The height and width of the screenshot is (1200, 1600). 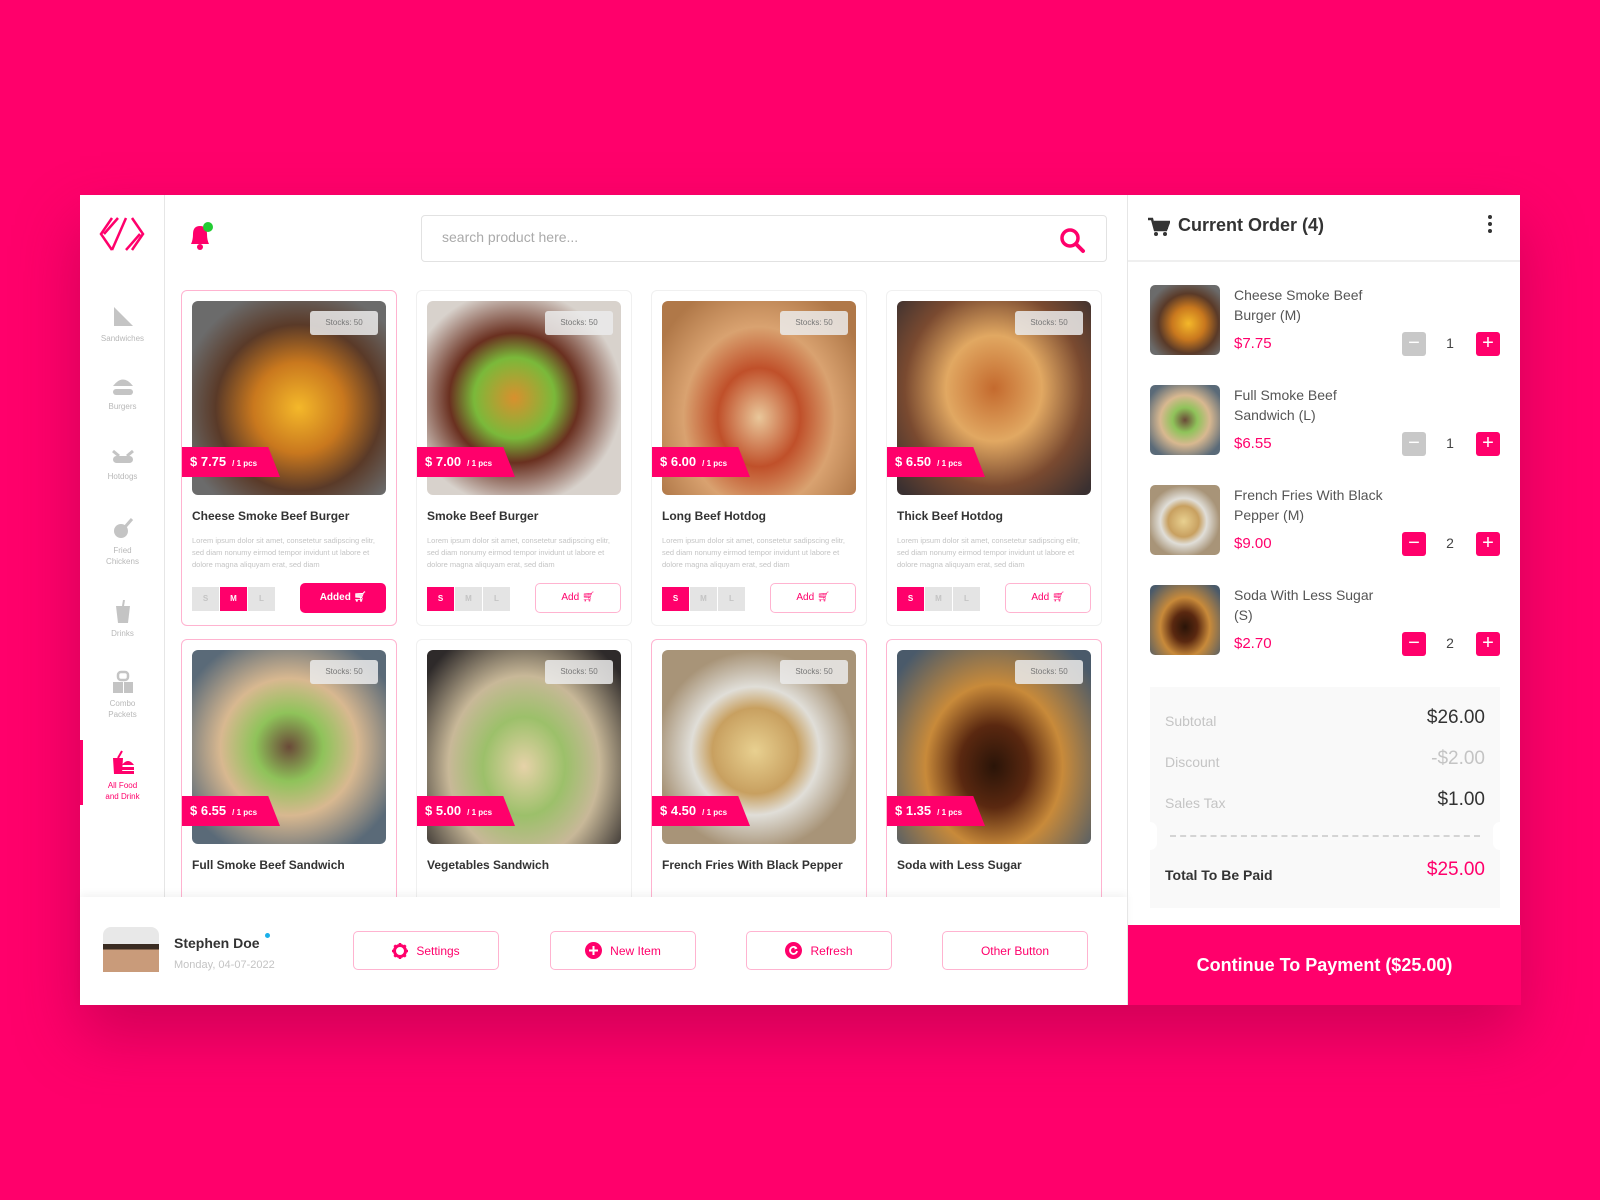 I want to click on cart-item: Full Smoke Beef Sandwich (L) $6.55 − 1 +, so click(x=1325, y=421).